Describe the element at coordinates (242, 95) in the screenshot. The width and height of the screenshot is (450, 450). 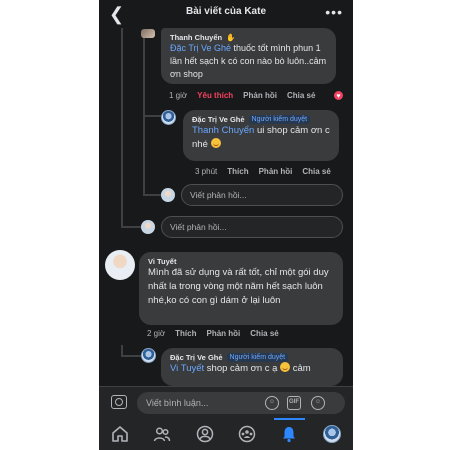
I see `comment-actions: 1 giờ Yêu thích Phản hồi Chia sẻ` at that location.